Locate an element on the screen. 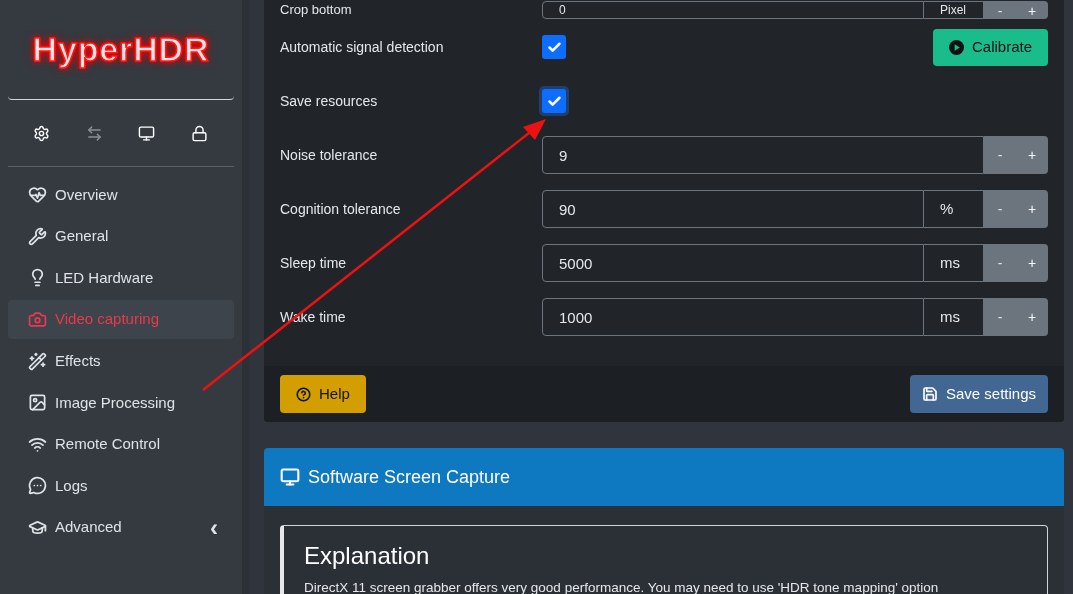 The width and height of the screenshot is (1073, 594). image-icon is located at coordinates (37, 403).